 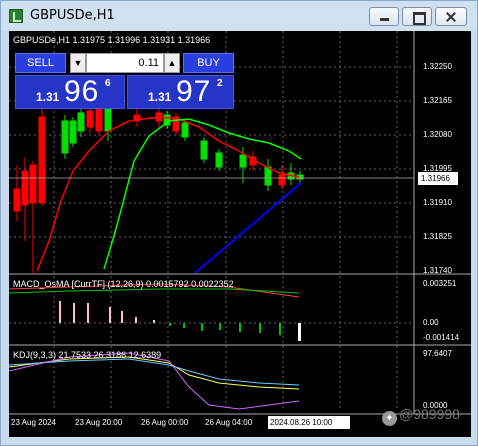 I want to click on window-titlebar: GBPUSDe,H1, so click(x=239, y=16).